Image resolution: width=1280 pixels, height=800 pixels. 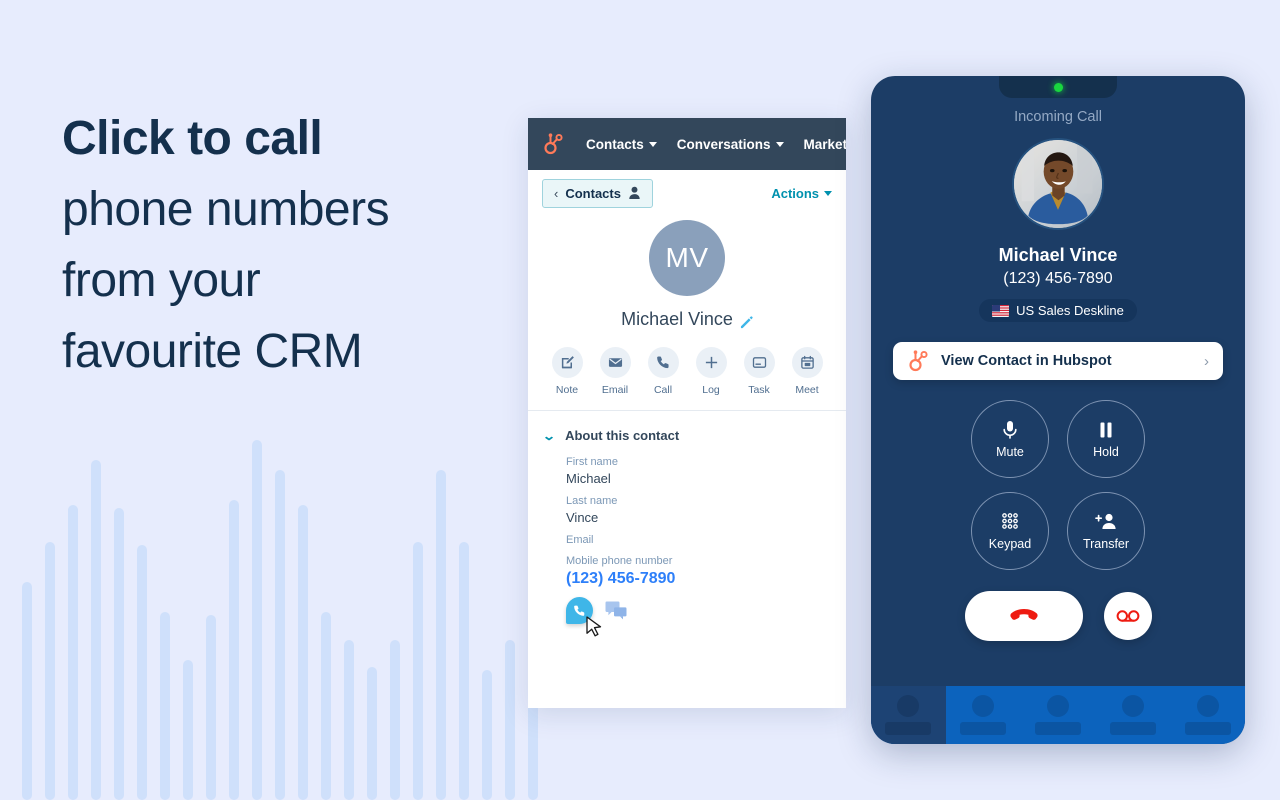 What do you see at coordinates (1058, 184) in the screenshot?
I see `caller-avatar-photo` at bounding box center [1058, 184].